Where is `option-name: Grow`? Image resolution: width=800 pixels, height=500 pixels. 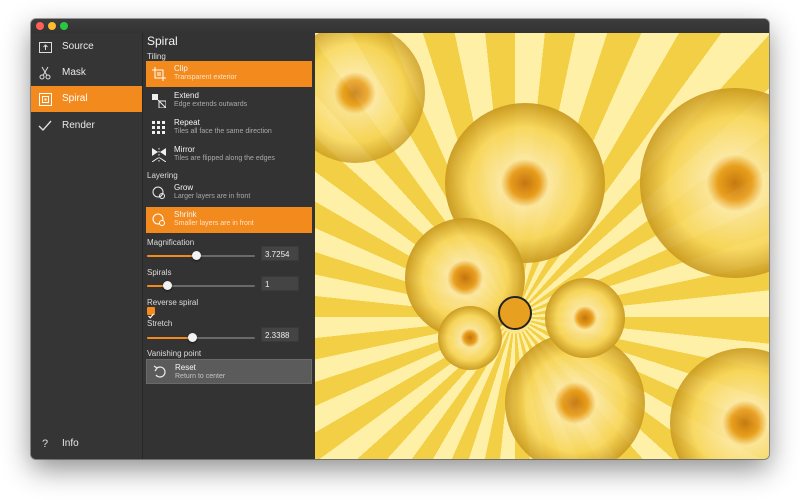
option-name: Grow is located at coordinates (184, 187).